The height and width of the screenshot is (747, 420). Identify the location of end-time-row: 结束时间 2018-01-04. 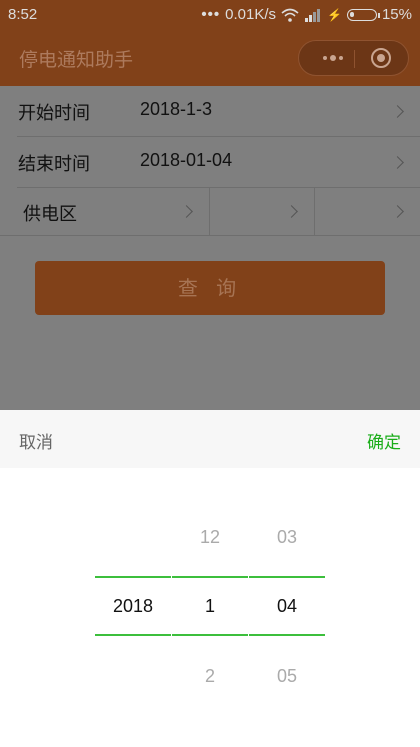
(218, 162).